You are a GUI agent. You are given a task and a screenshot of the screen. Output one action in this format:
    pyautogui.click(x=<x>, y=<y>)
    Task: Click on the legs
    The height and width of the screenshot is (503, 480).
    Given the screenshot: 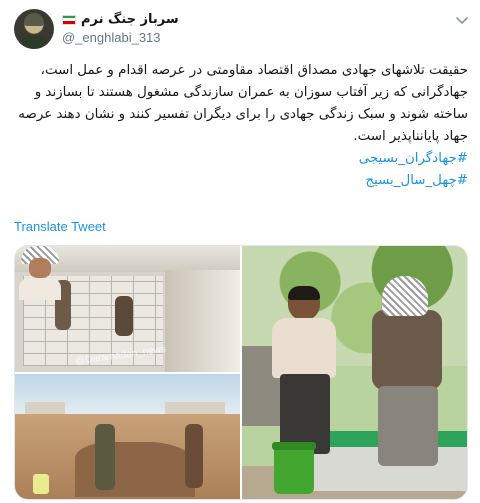 What is the action you would take?
    pyautogui.click(x=408, y=426)
    